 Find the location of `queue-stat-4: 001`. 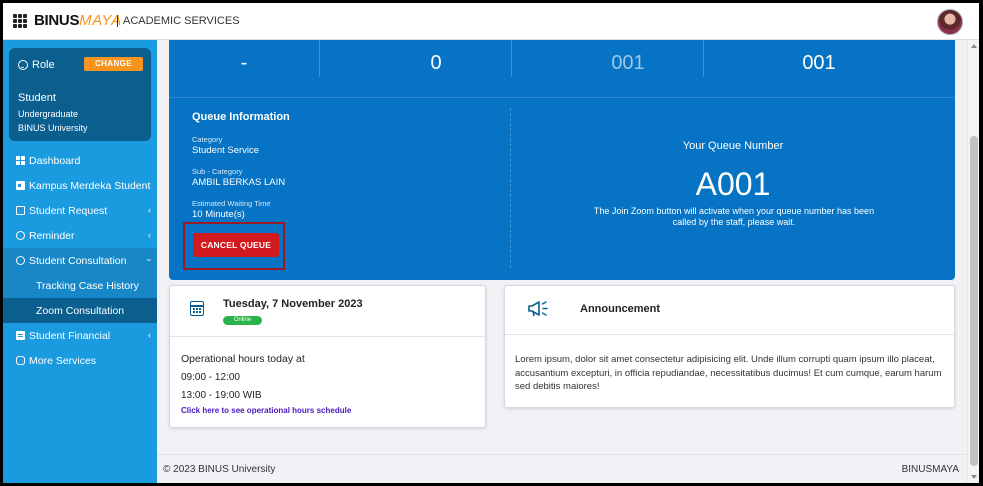

queue-stat-4: 001 is located at coordinates (819, 63).